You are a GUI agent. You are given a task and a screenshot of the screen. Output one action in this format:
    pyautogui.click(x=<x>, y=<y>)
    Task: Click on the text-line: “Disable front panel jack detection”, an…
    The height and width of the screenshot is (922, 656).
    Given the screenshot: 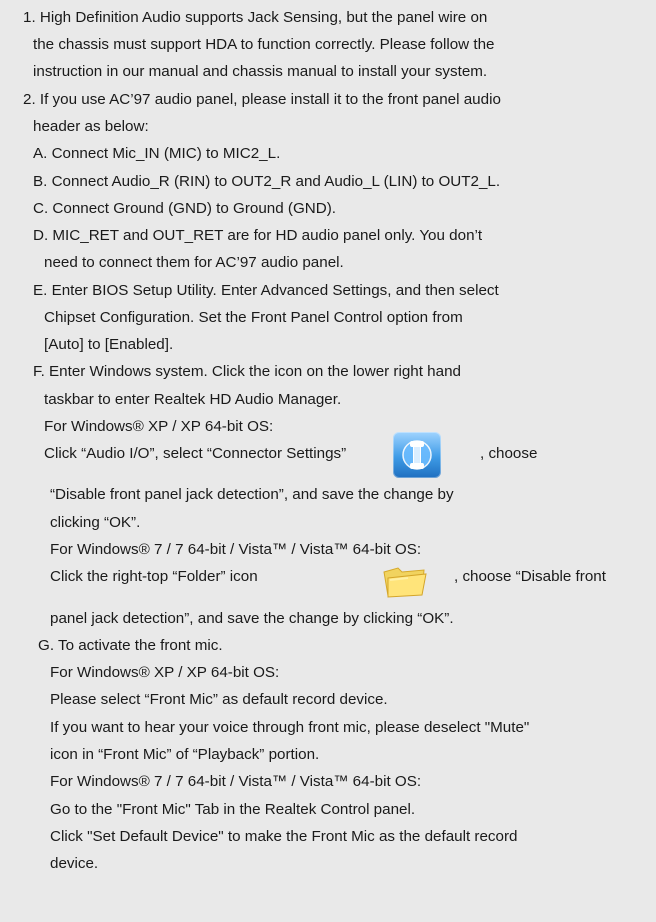 What is the action you would take?
    pyautogui.click(x=252, y=494)
    